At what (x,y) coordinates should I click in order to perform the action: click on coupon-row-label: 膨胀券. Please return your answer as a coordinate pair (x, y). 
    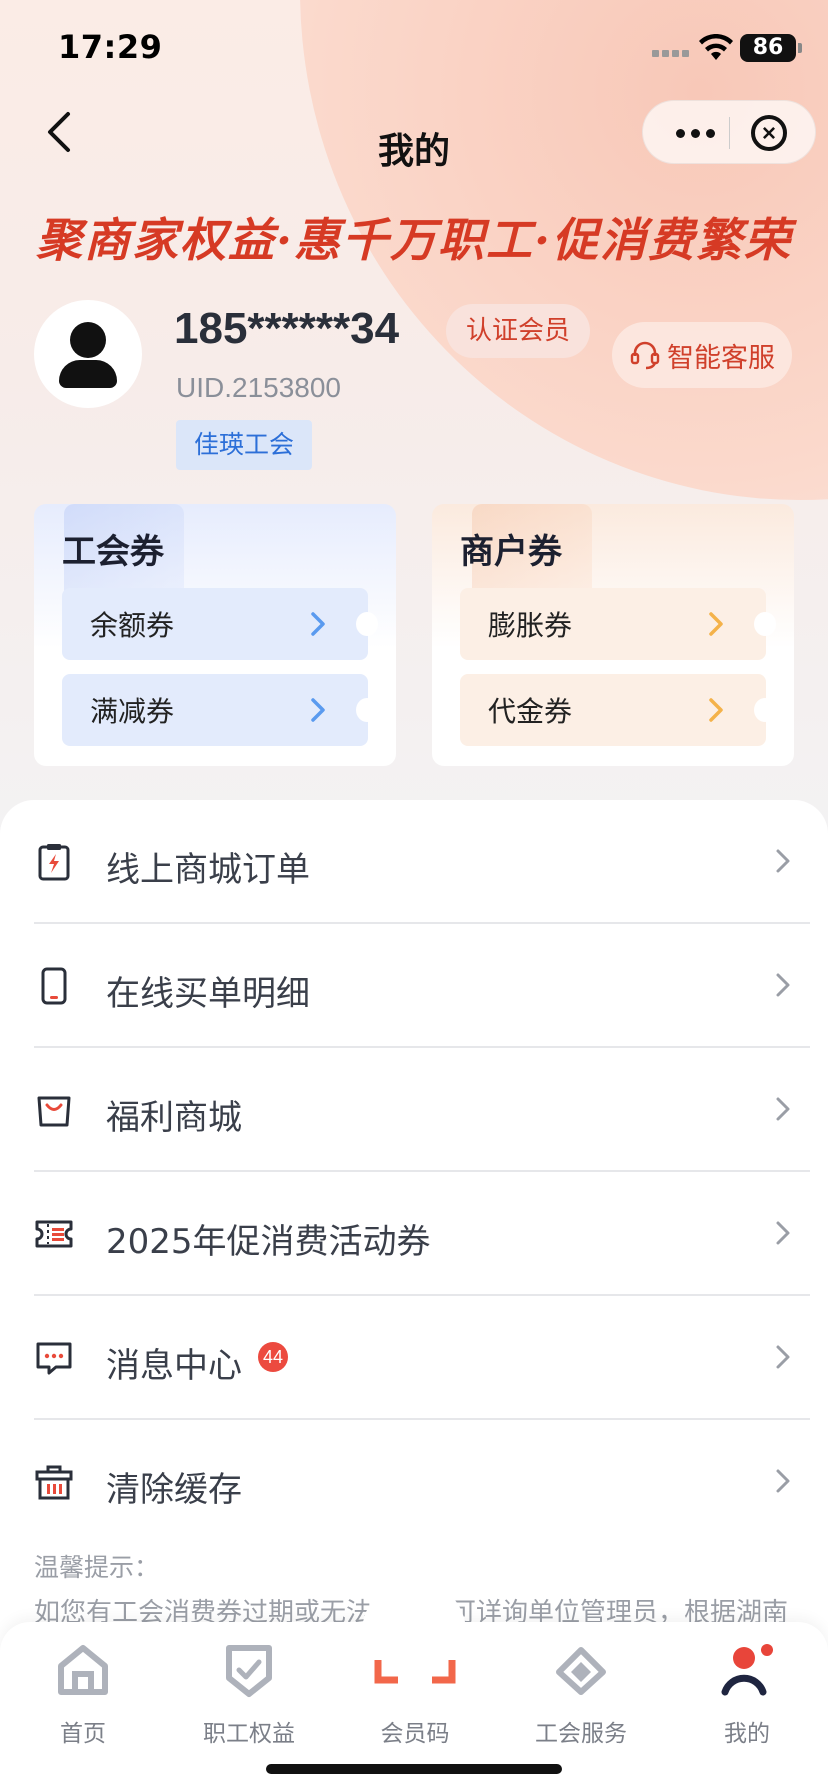
    Looking at the image, I should click on (530, 625).